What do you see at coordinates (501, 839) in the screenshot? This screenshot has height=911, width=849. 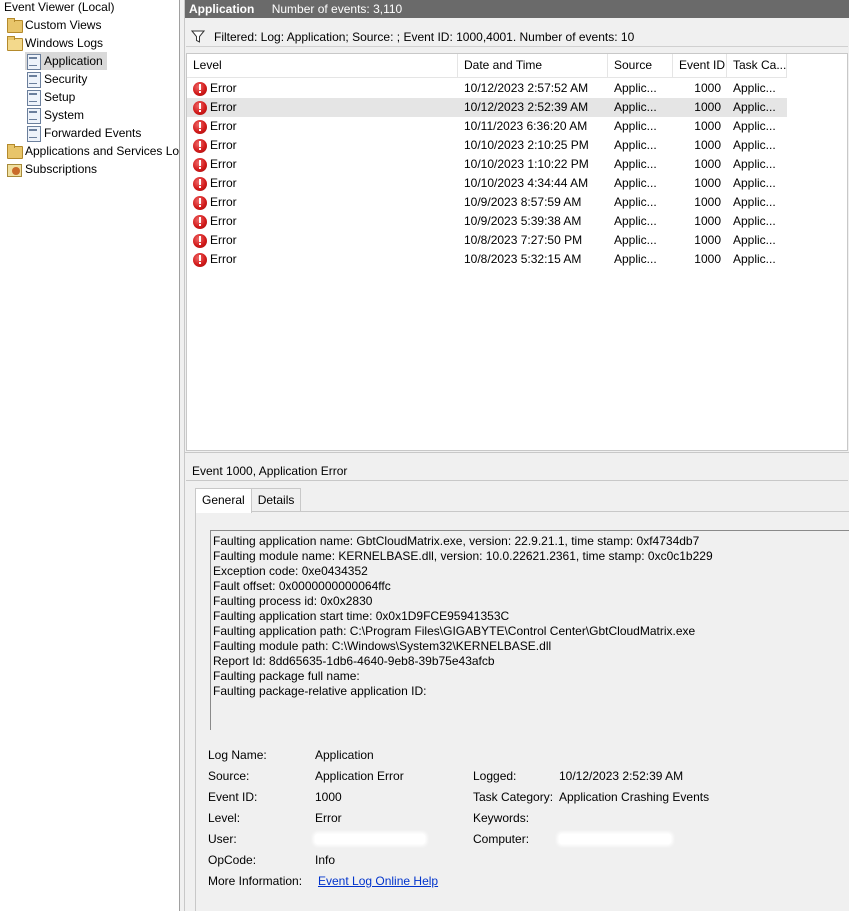 I see `computer-label: Computer:` at bounding box center [501, 839].